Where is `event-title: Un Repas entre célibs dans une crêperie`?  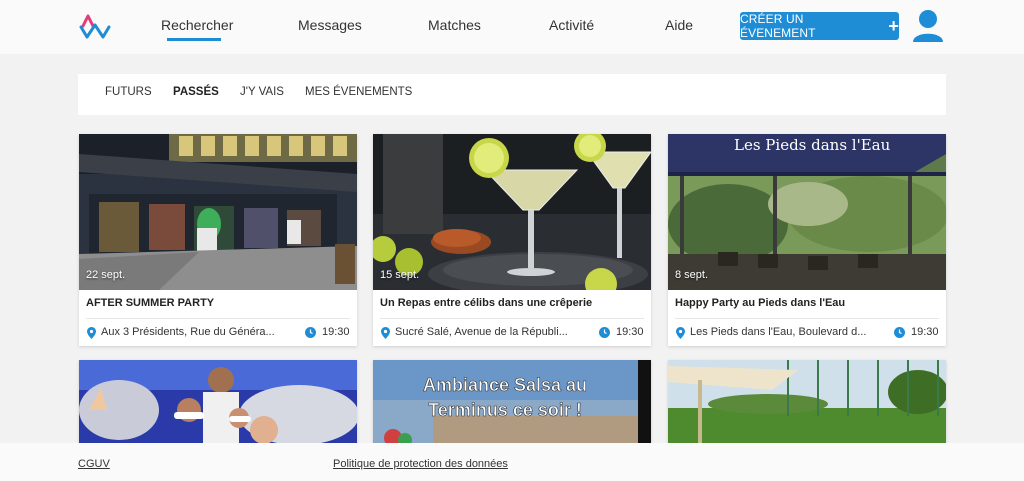
event-title: Un Repas entre célibs dans une crêperie is located at coordinates (486, 303).